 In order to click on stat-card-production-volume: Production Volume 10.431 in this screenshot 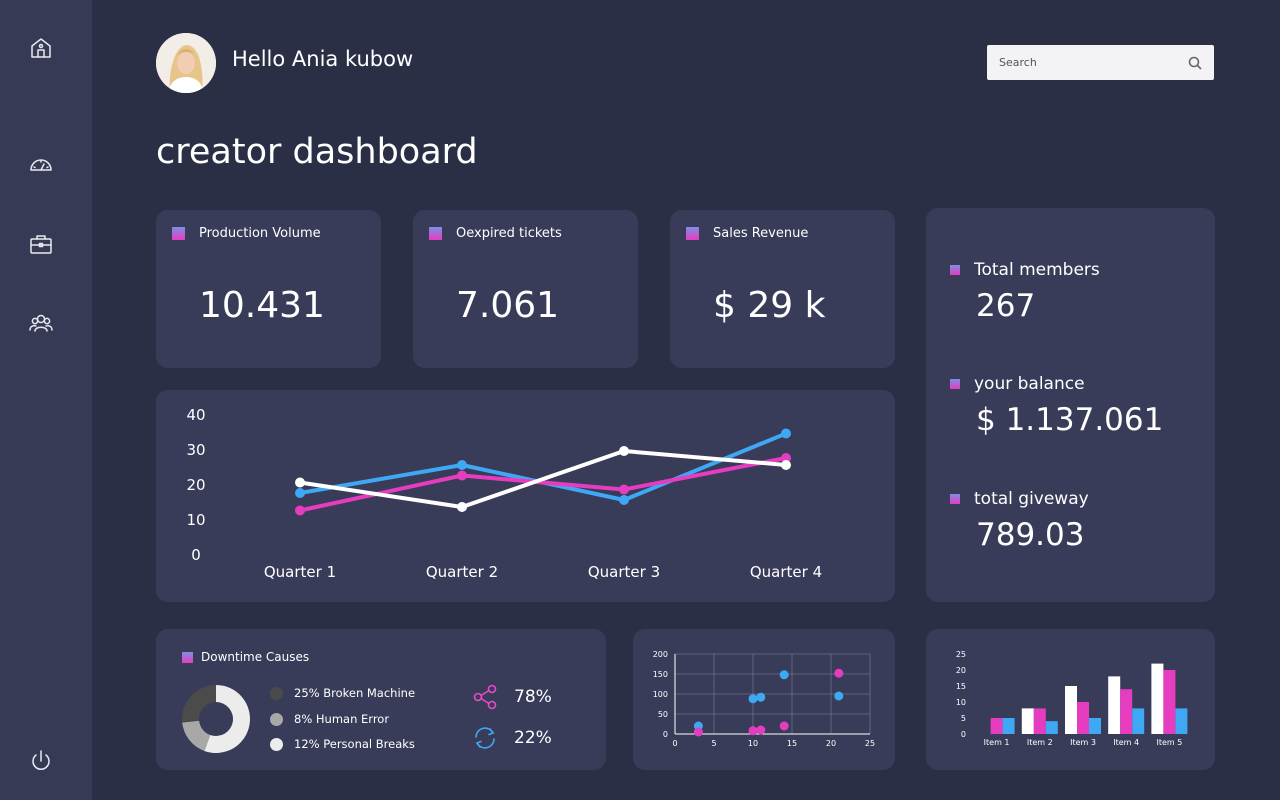, I will do `click(268, 289)`.